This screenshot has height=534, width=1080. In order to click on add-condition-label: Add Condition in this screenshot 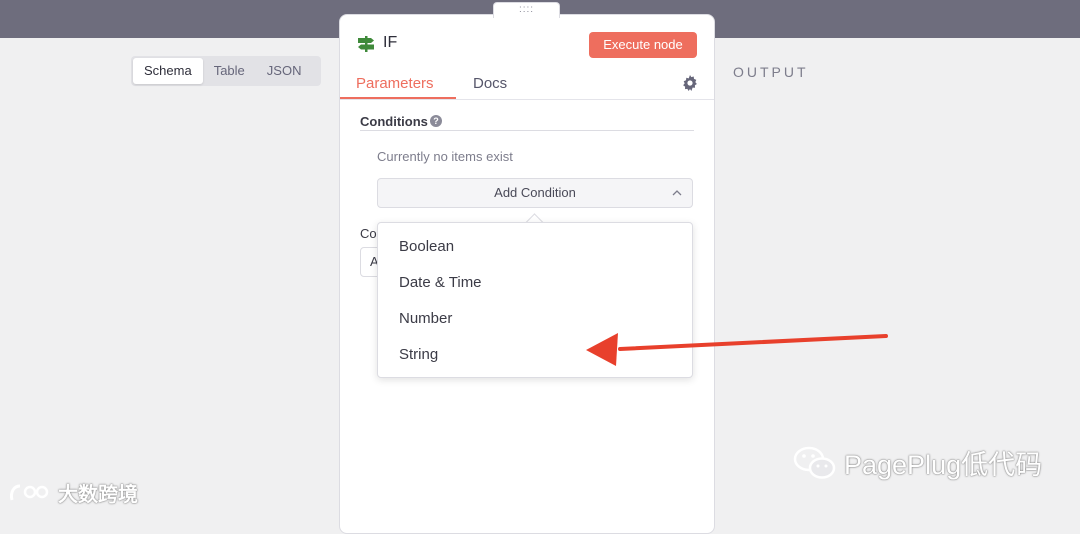, I will do `click(535, 192)`.